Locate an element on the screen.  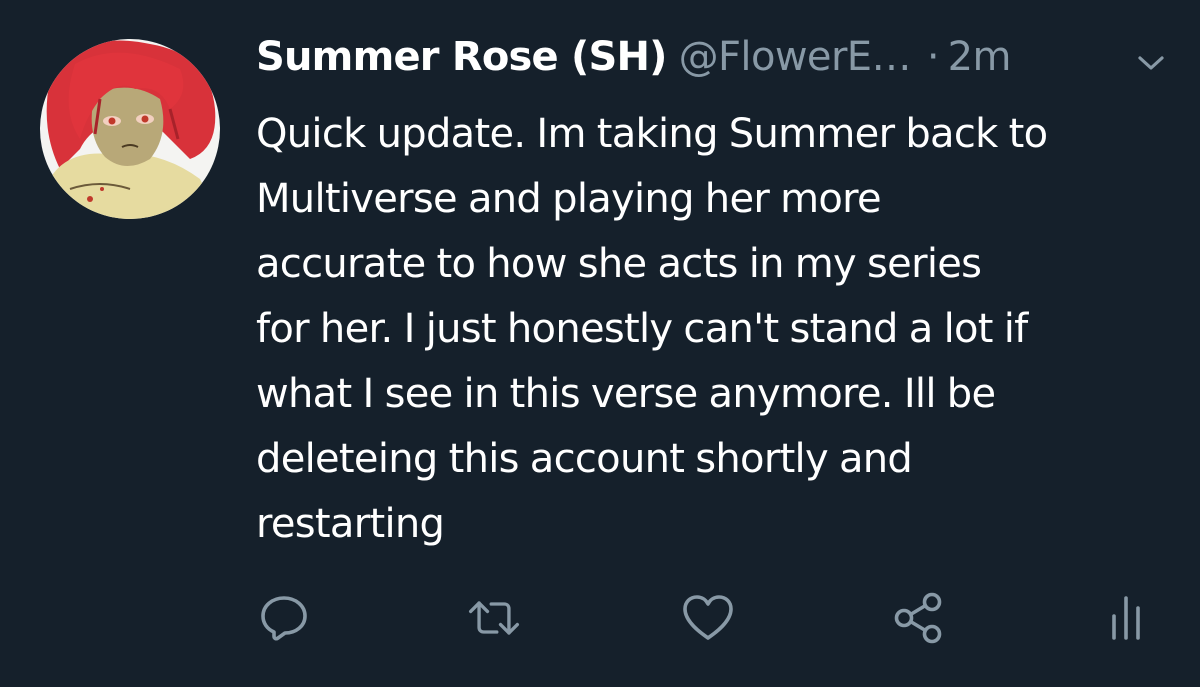
avatar is located at coordinates (130, 129).